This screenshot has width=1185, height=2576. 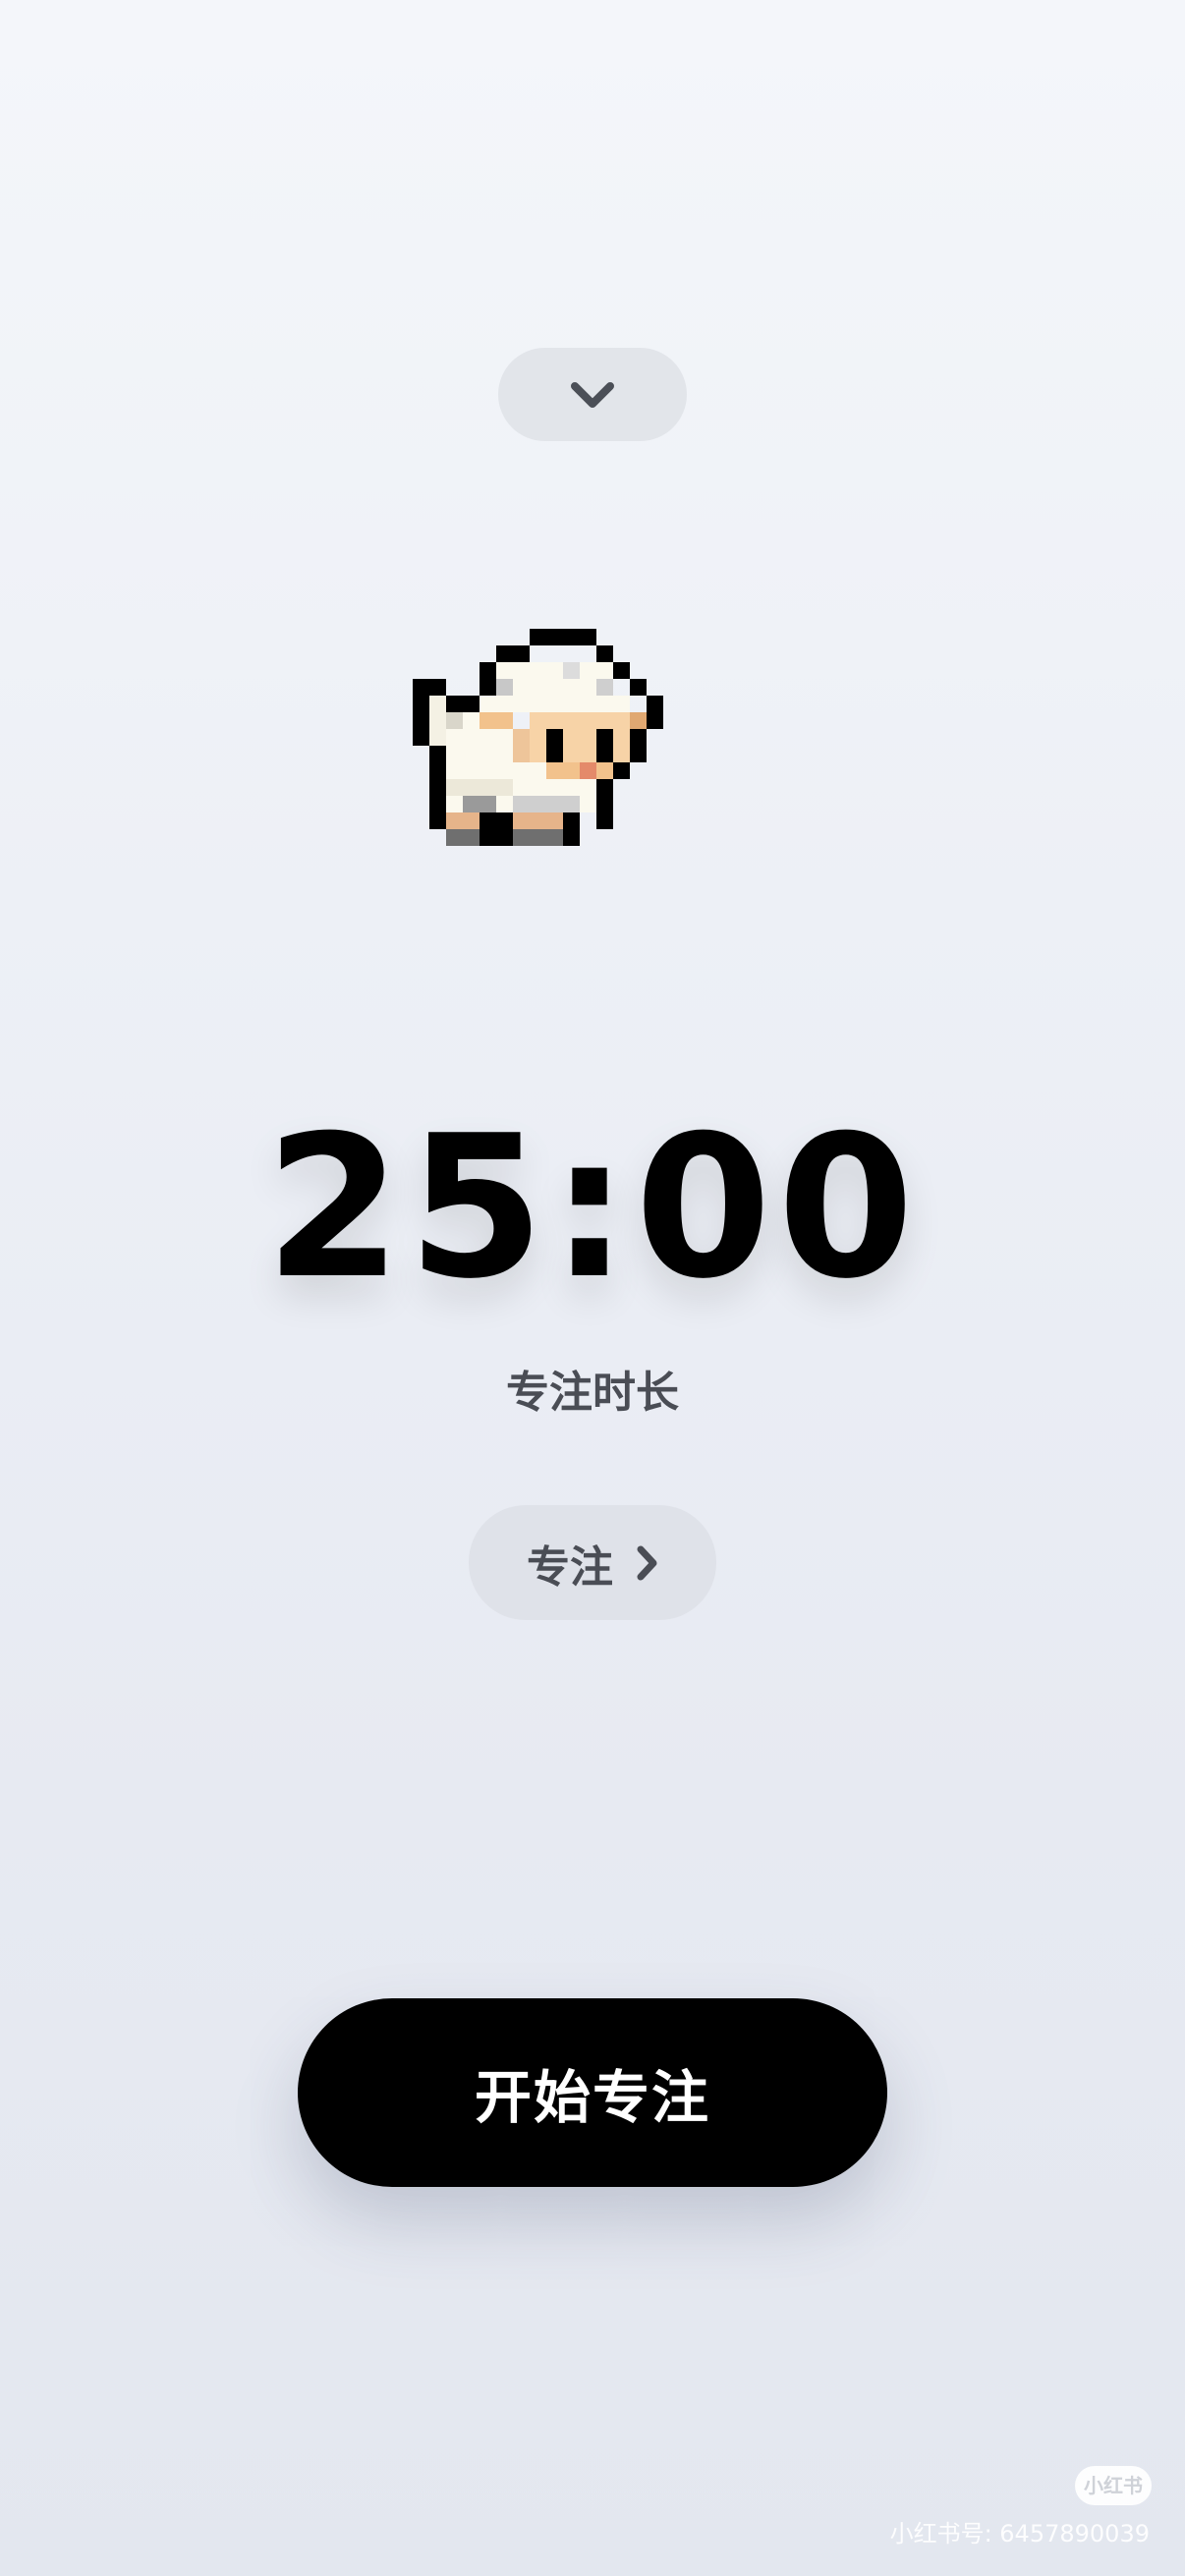 What do you see at coordinates (592, 2097) in the screenshot?
I see `start-focus-label: 开始专注` at bounding box center [592, 2097].